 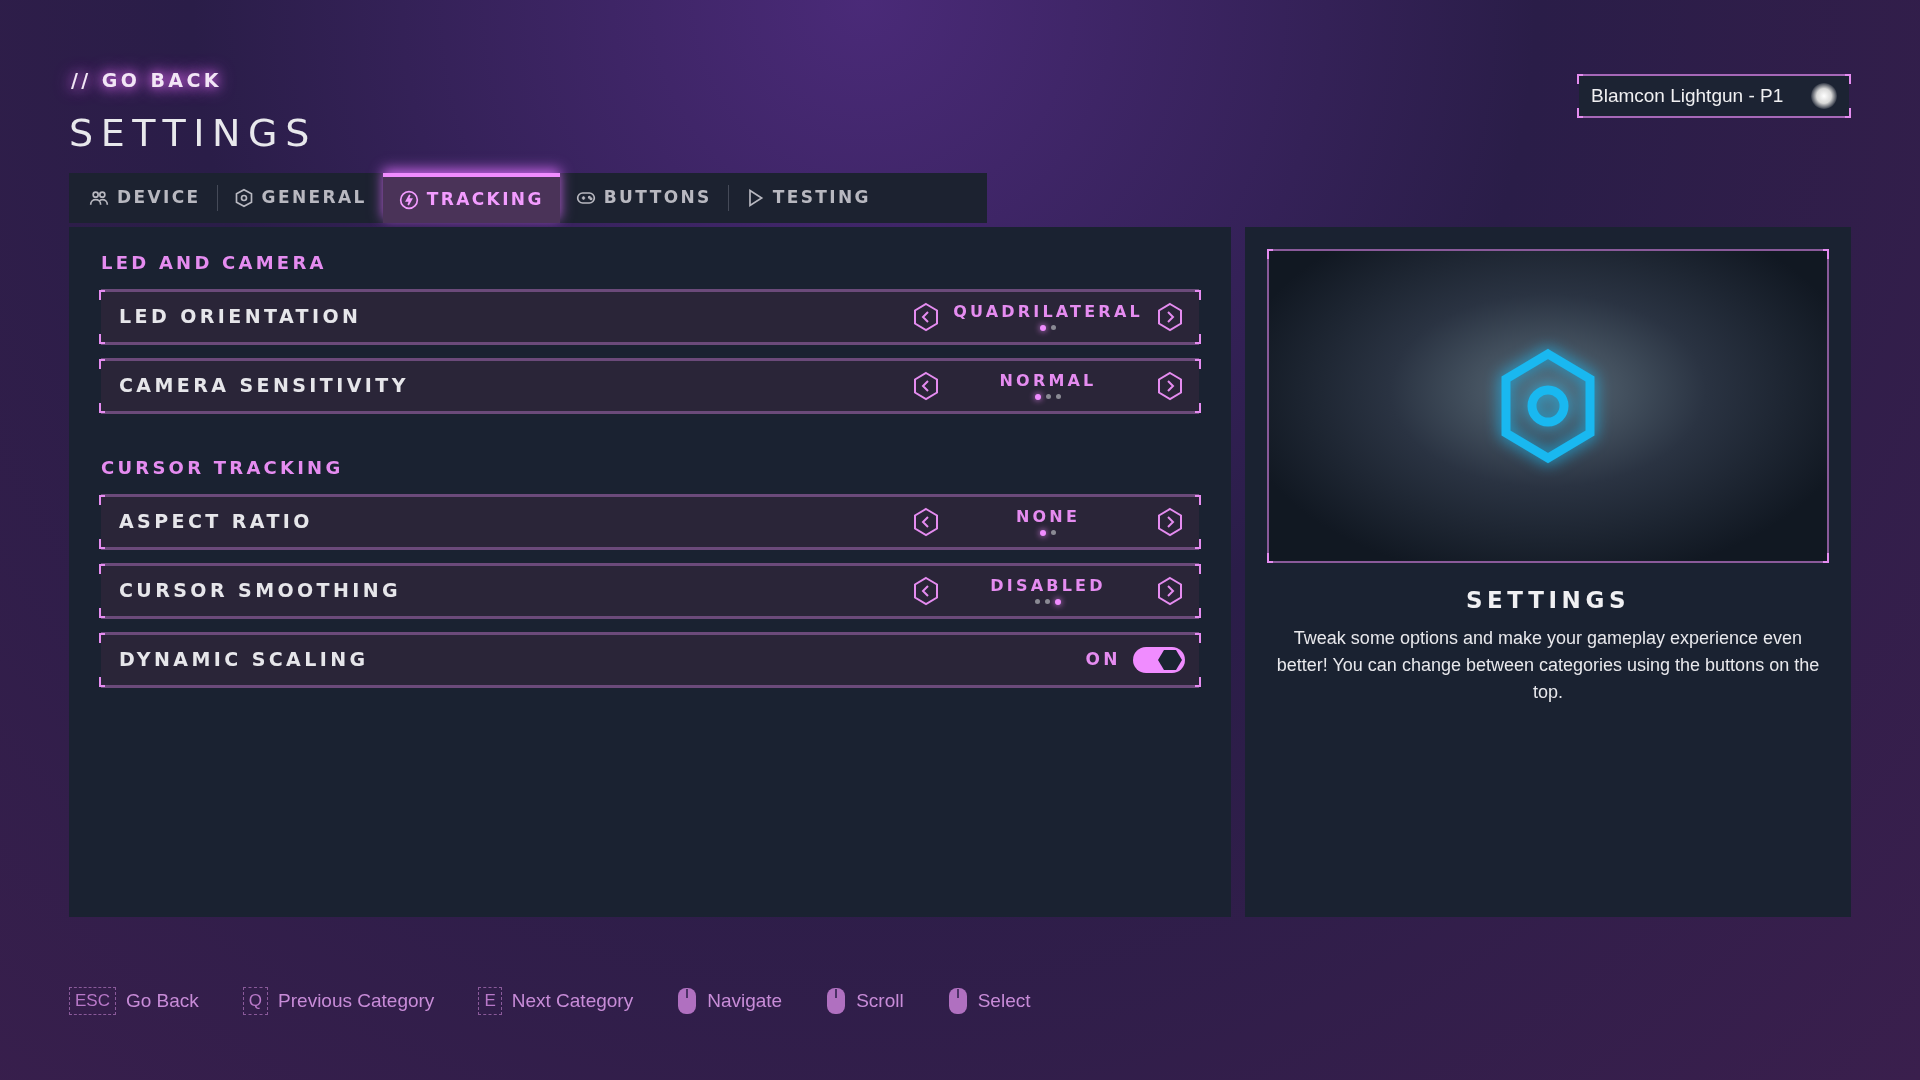 What do you see at coordinates (650, 521) in the screenshot?
I see `setting-row: ASPECT RATIO NONE` at bounding box center [650, 521].